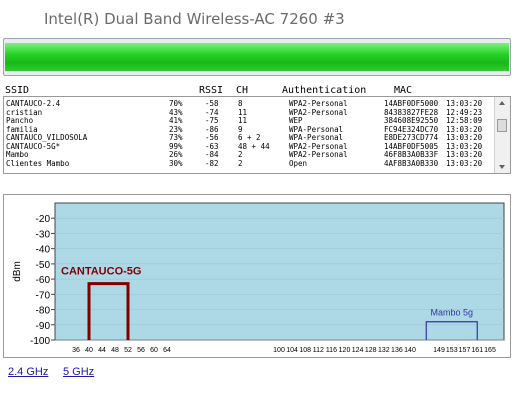  I want to click on window-title: Intel(R) Dual Band Wireless-AC 7260 #3, so click(194, 19).